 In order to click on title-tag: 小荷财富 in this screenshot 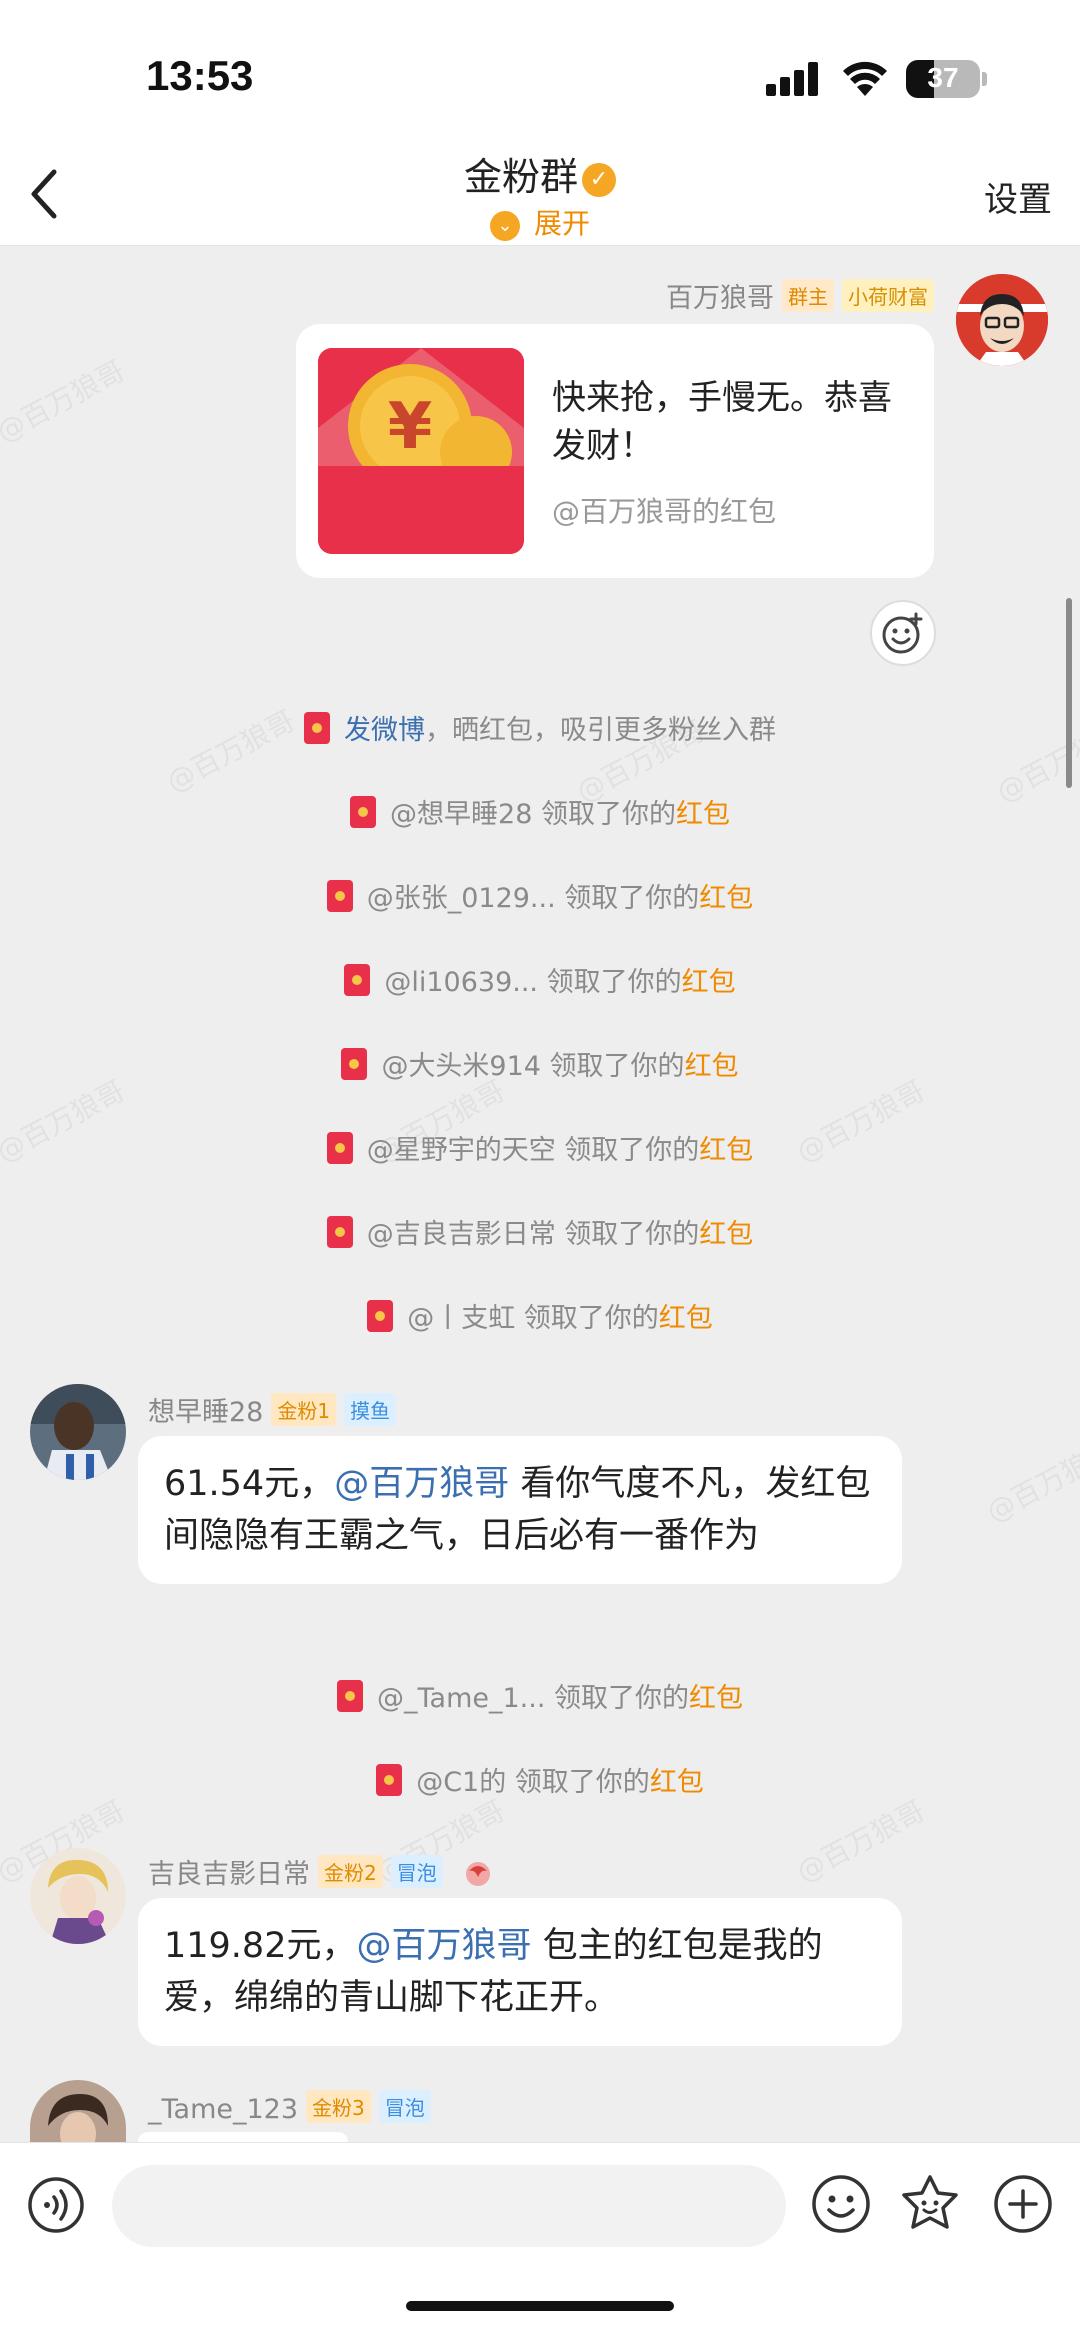, I will do `click(888, 295)`.